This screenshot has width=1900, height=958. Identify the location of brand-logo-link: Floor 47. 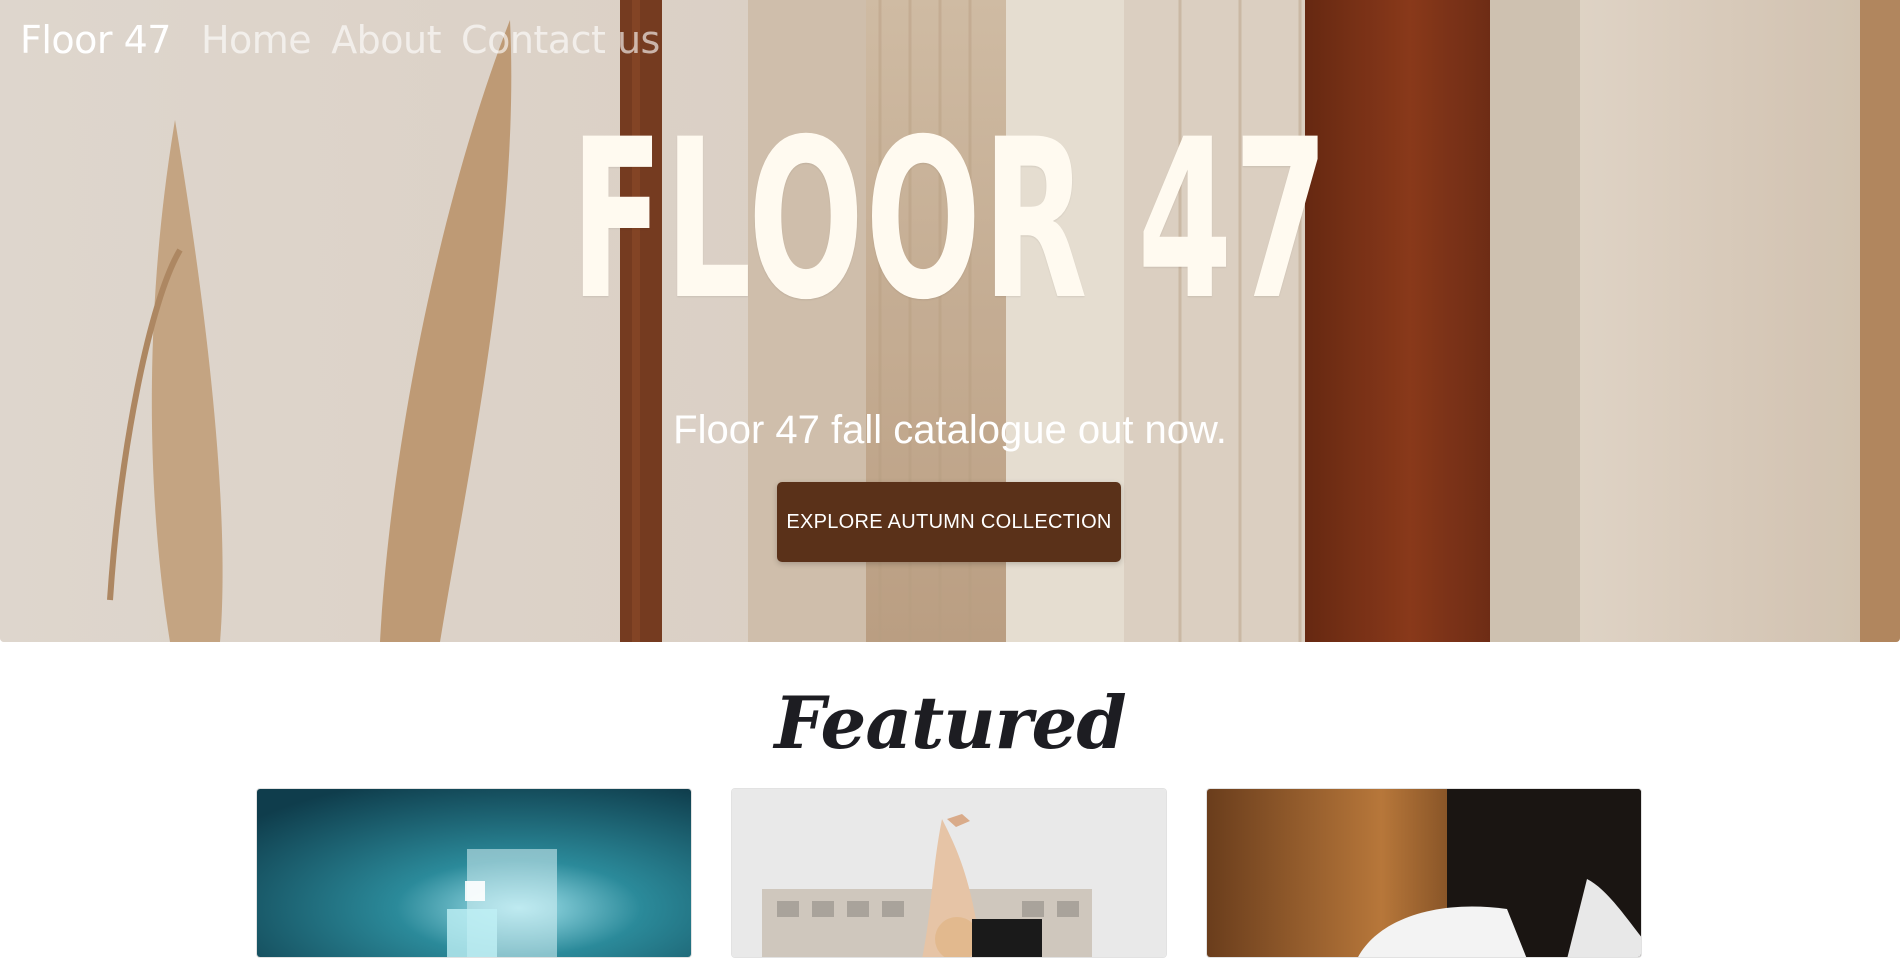
(95, 40).